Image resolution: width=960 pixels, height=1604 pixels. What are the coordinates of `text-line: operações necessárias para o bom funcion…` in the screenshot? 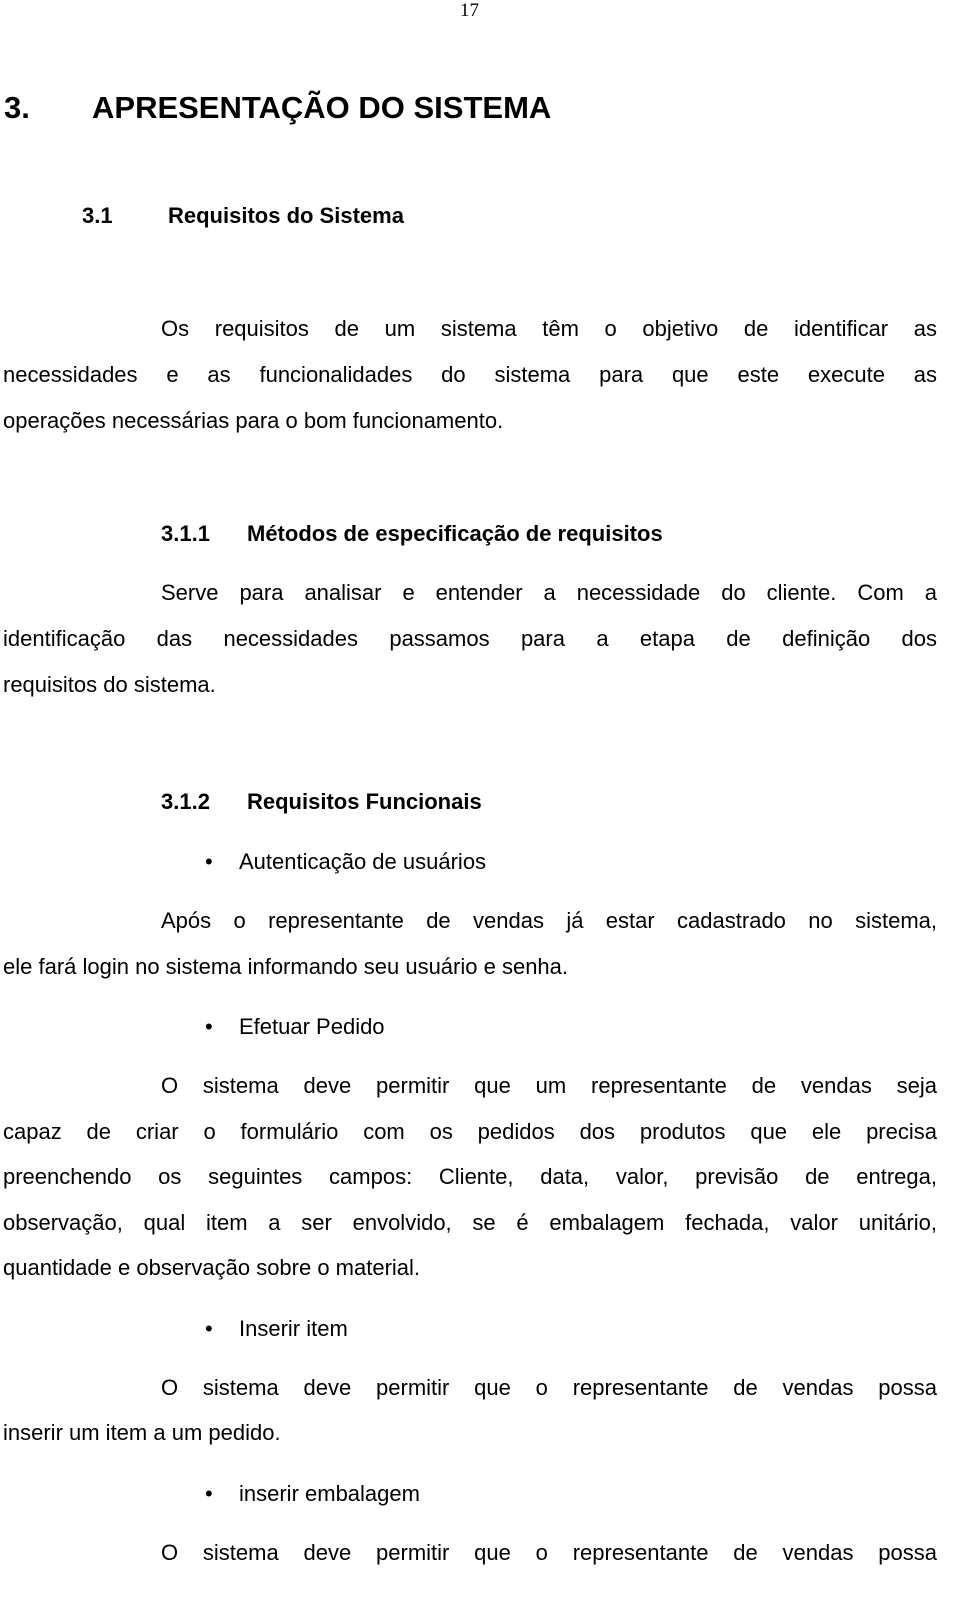 It's located at (253, 420).